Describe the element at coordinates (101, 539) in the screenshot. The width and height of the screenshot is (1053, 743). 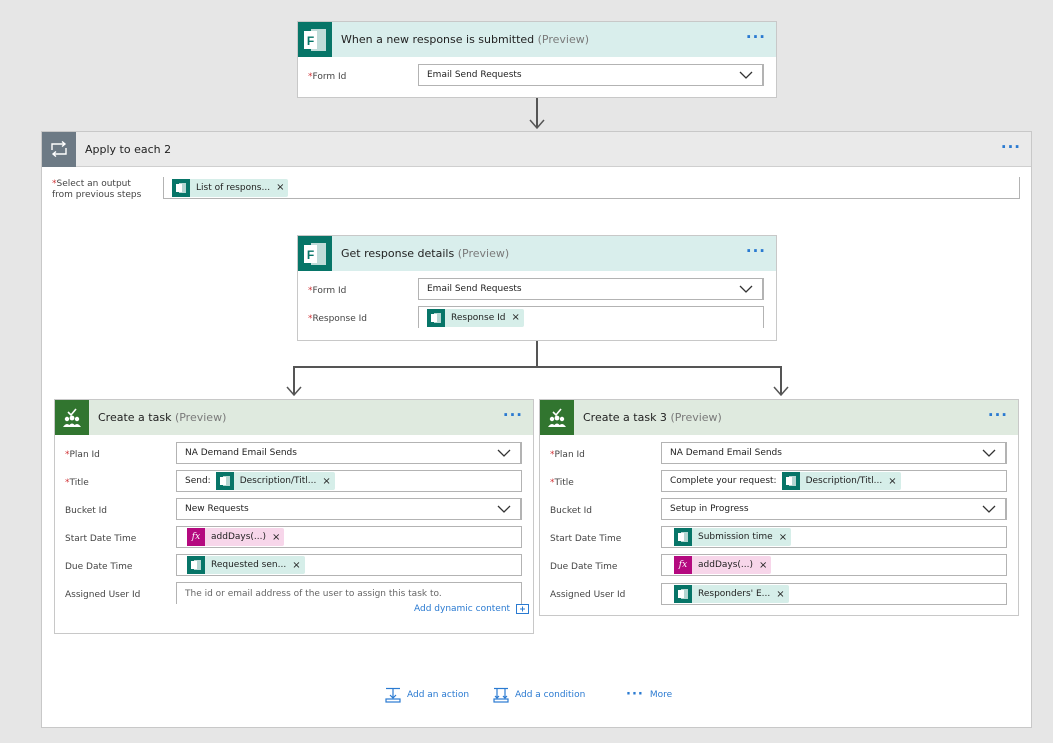
I see `start-date-label: Start Date Time` at that location.